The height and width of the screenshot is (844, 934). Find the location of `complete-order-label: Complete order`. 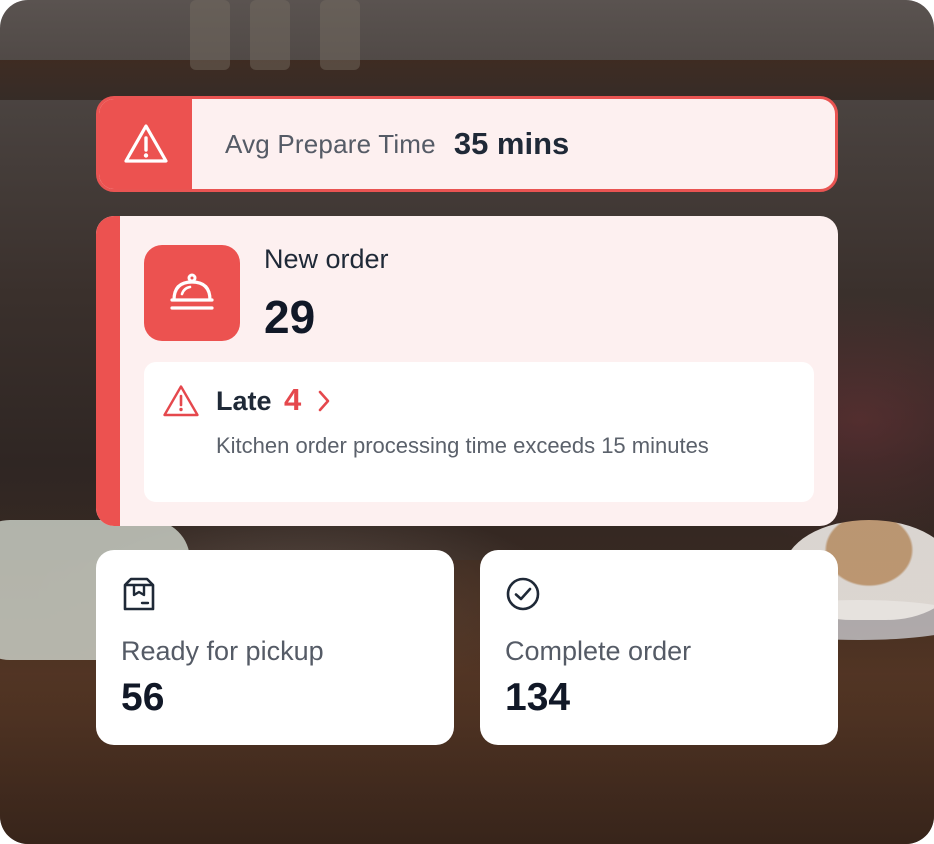

complete-order-label: Complete order is located at coordinates (598, 651).